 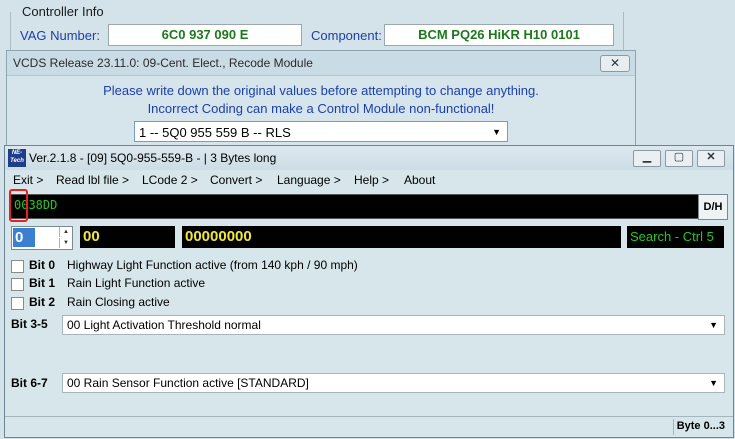 I want to click on module-select-dropdown: 1 -- 5Q0 955 559 B -- RLS ▼, so click(x=321, y=131).